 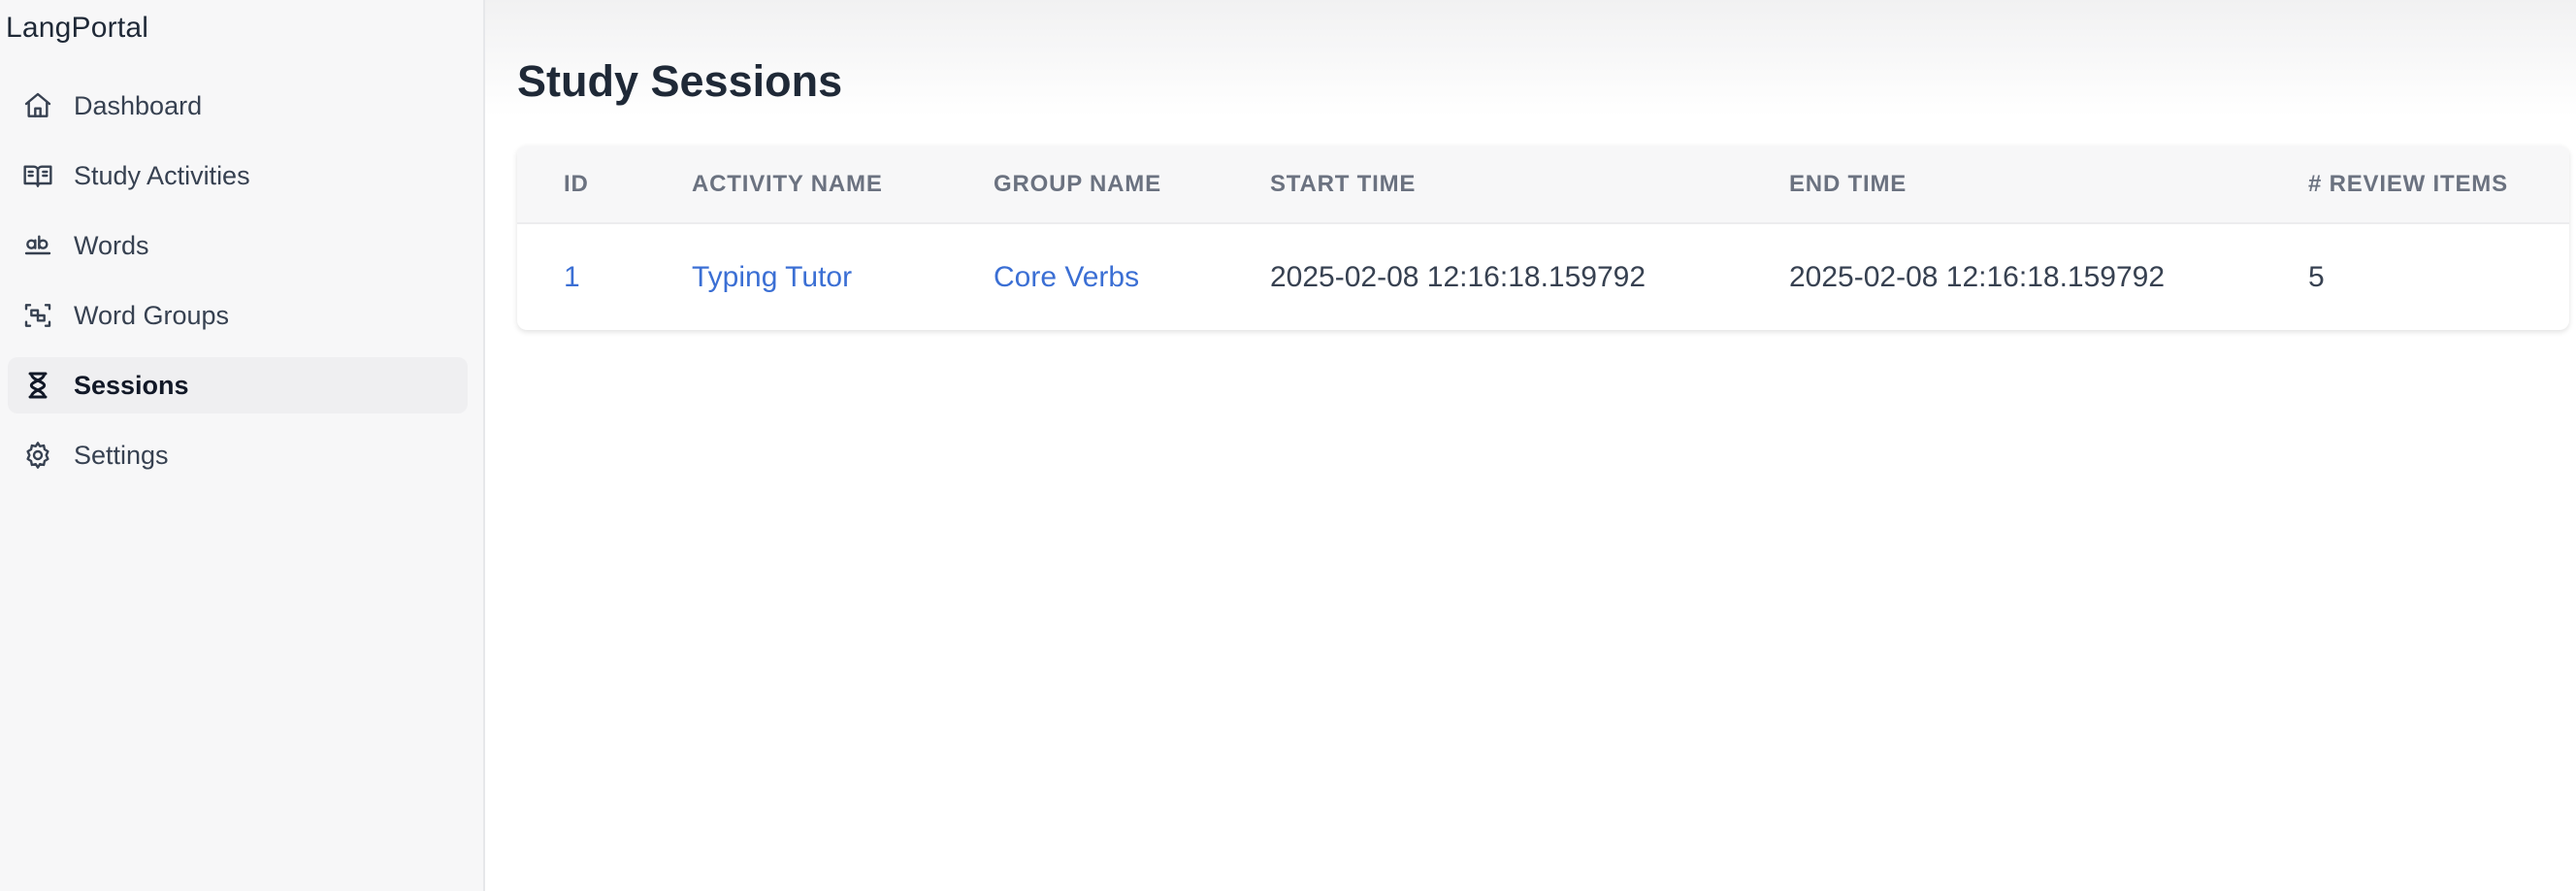 I want to click on review-items-cell: 5, so click(x=2316, y=276).